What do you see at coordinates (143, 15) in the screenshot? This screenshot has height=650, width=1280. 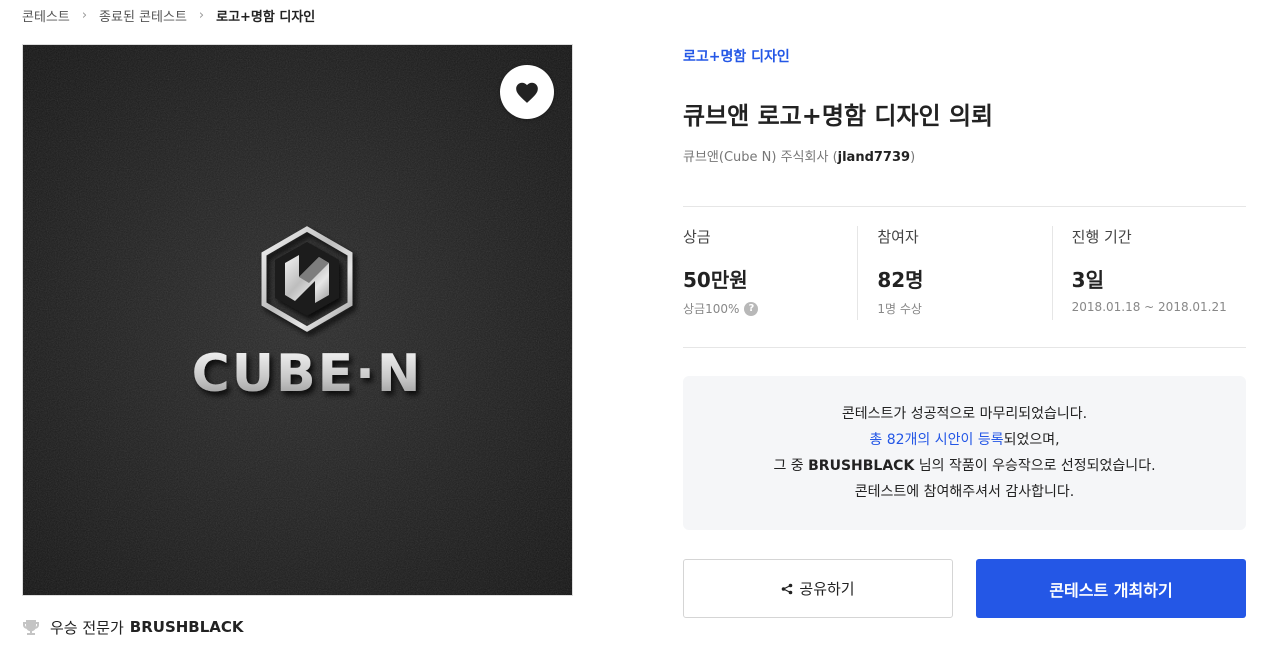 I see `breadcrumb-item-ended-contests: 종료된 콘테스트` at bounding box center [143, 15].